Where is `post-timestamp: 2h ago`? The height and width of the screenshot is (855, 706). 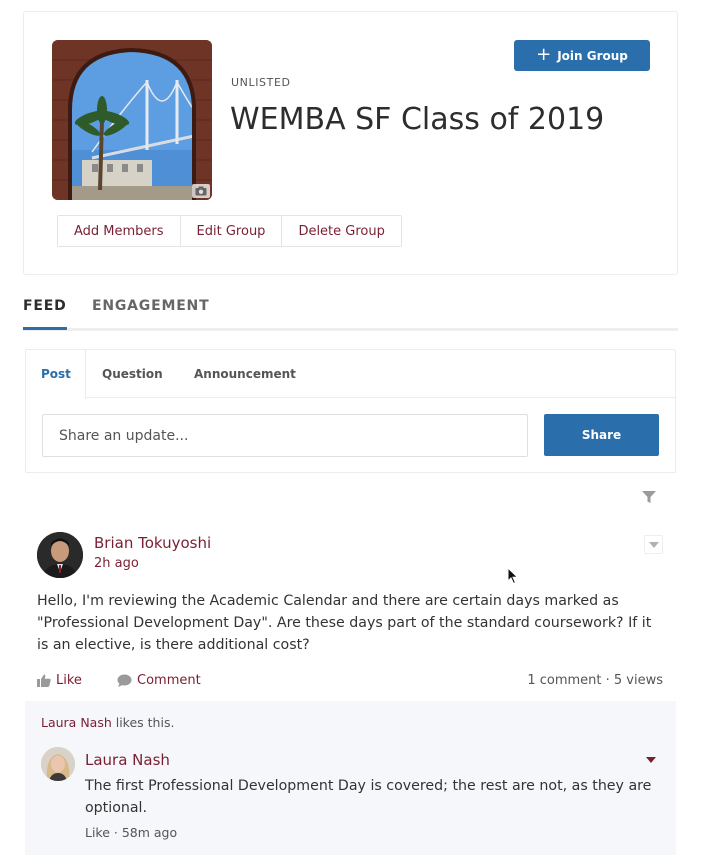
post-timestamp: 2h ago is located at coordinates (116, 563).